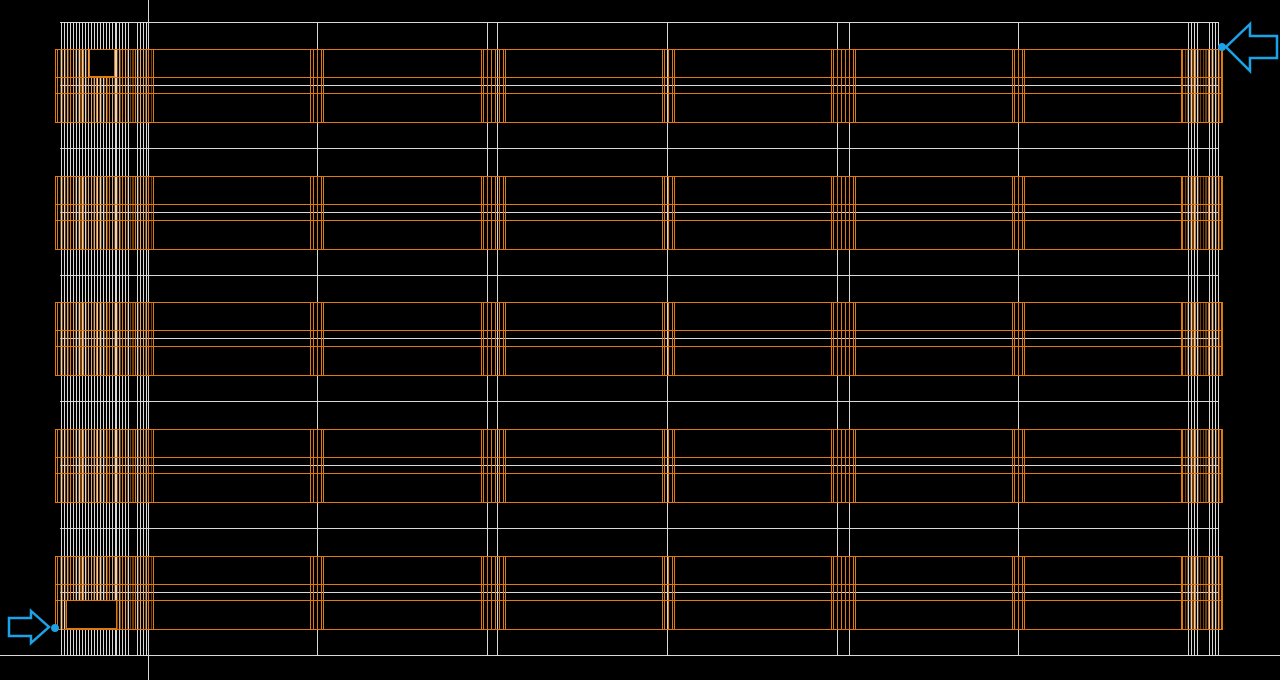 The height and width of the screenshot is (680, 1280). What do you see at coordinates (29, 627) in the screenshot?
I see `arrow-right-icon` at bounding box center [29, 627].